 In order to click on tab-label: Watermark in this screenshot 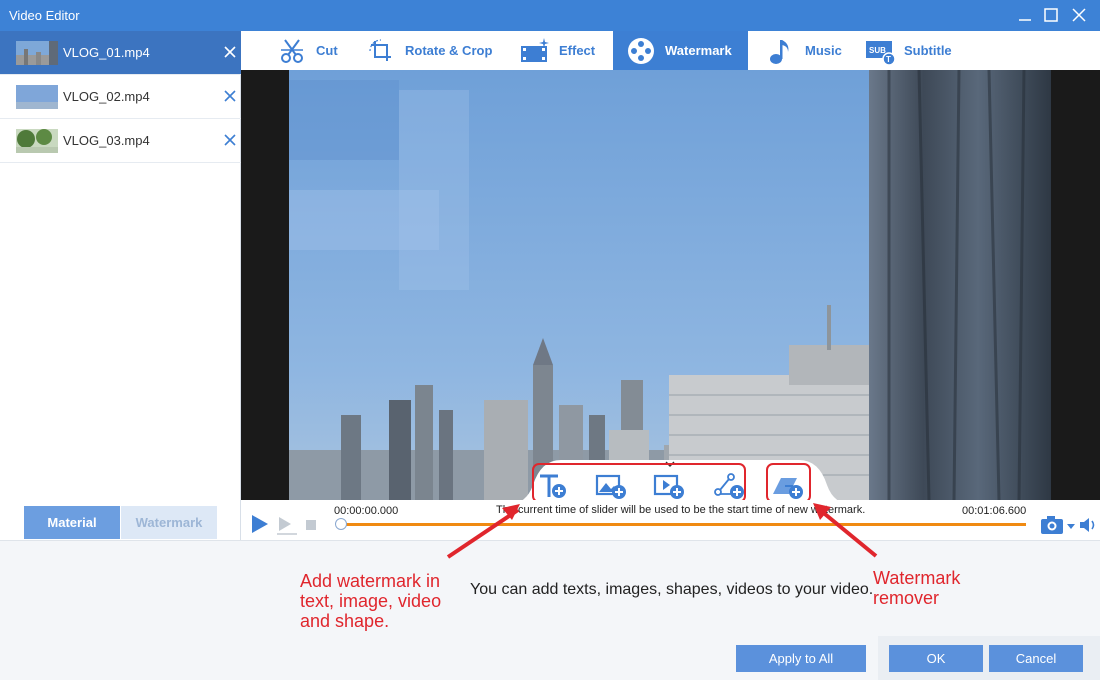, I will do `click(698, 50)`.